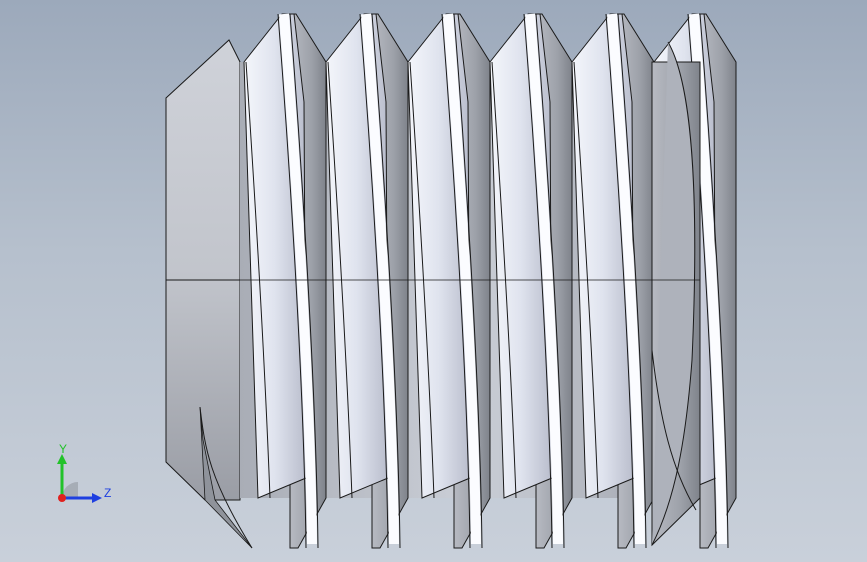 The height and width of the screenshot is (562, 867). What do you see at coordinates (209, 294) in the screenshot?
I see `end-cap` at bounding box center [209, 294].